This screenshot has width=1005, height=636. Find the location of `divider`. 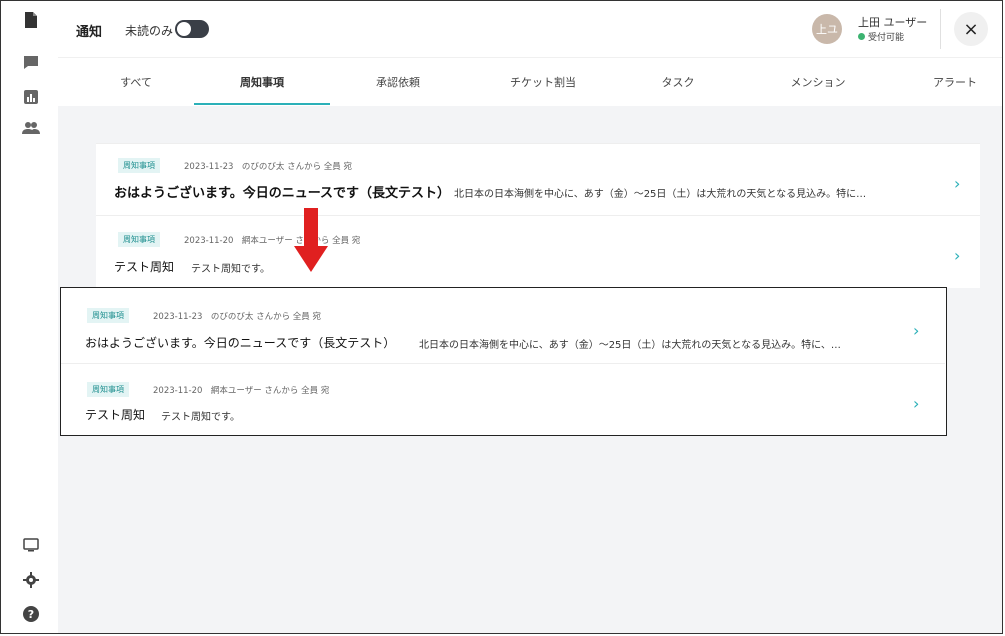

divider is located at coordinates (940, 29).